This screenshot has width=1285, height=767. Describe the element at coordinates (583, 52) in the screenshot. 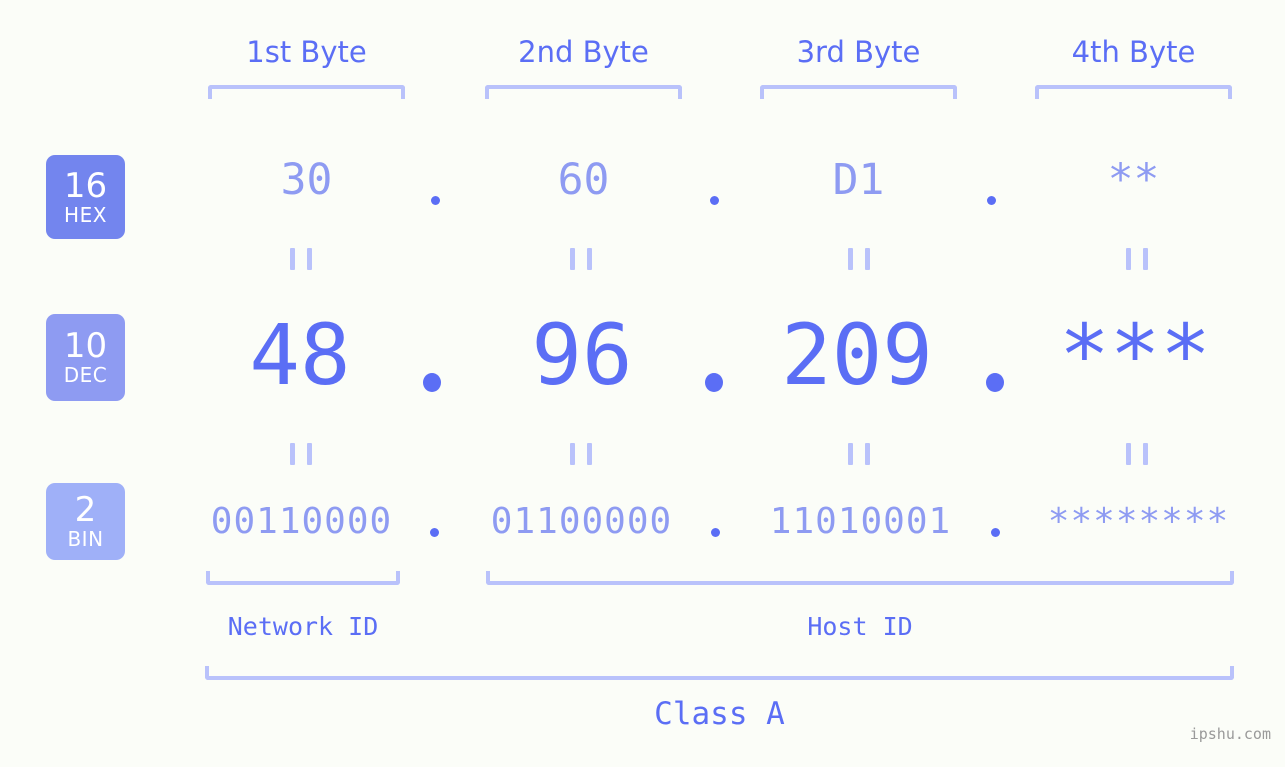

I see `byte-header-2: 2nd Byte` at that location.